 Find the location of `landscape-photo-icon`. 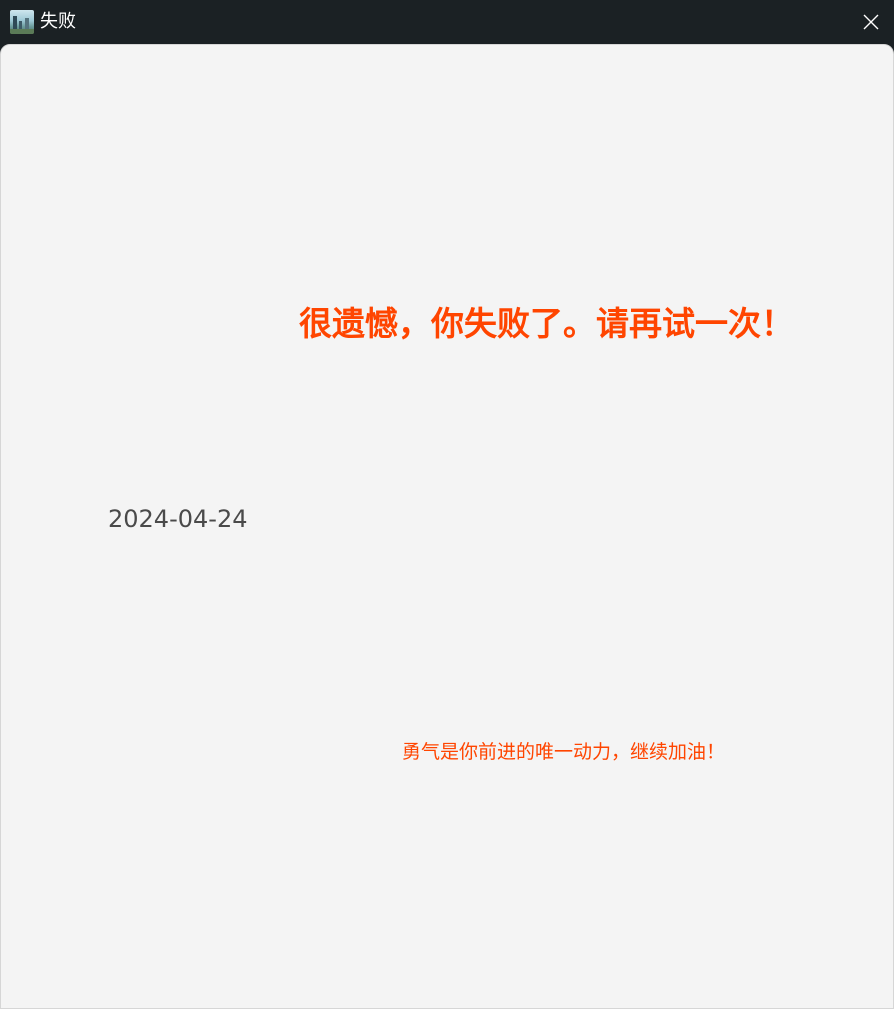

landscape-photo-icon is located at coordinates (22, 22).